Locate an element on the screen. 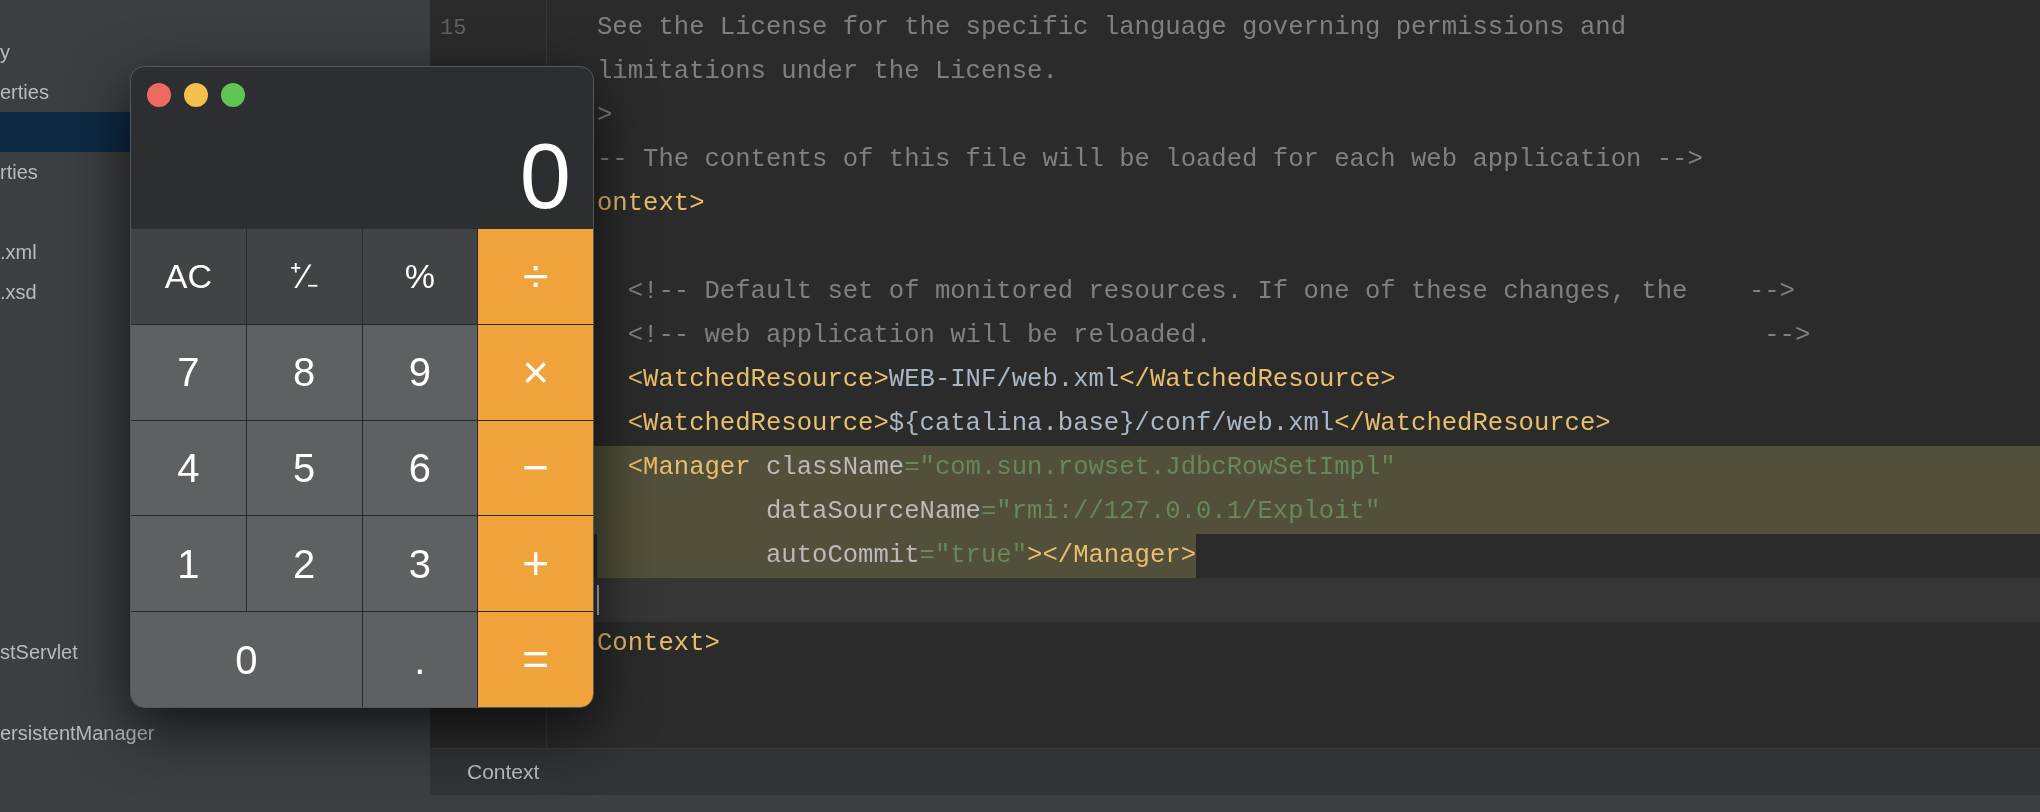  calculator-key: 7 is located at coordinates (188, 372).